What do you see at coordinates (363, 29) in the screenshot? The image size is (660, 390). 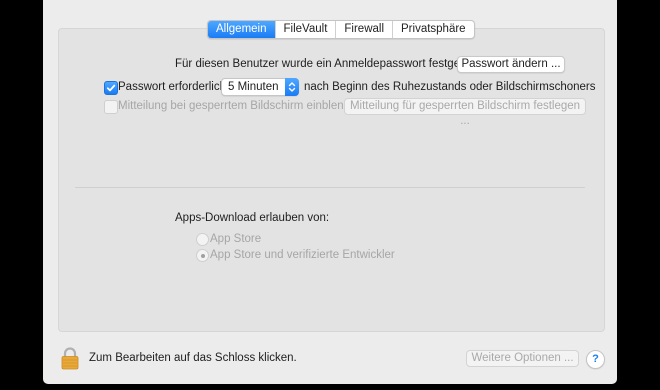 I see `tab-firewall: Firewall` at bounding box center [363, 29].